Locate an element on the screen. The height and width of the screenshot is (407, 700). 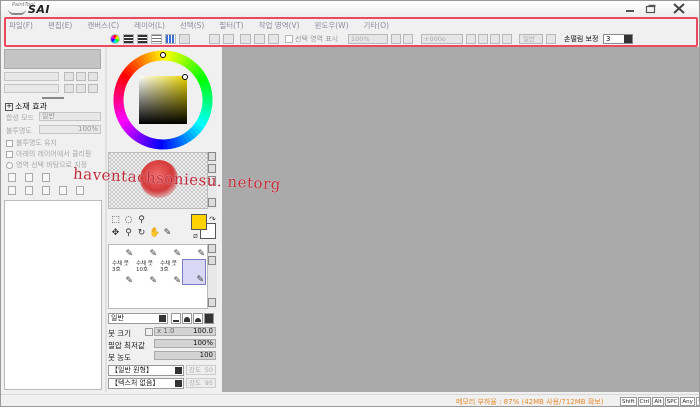
invert-selection-icon is located at coordinates (259, 39).